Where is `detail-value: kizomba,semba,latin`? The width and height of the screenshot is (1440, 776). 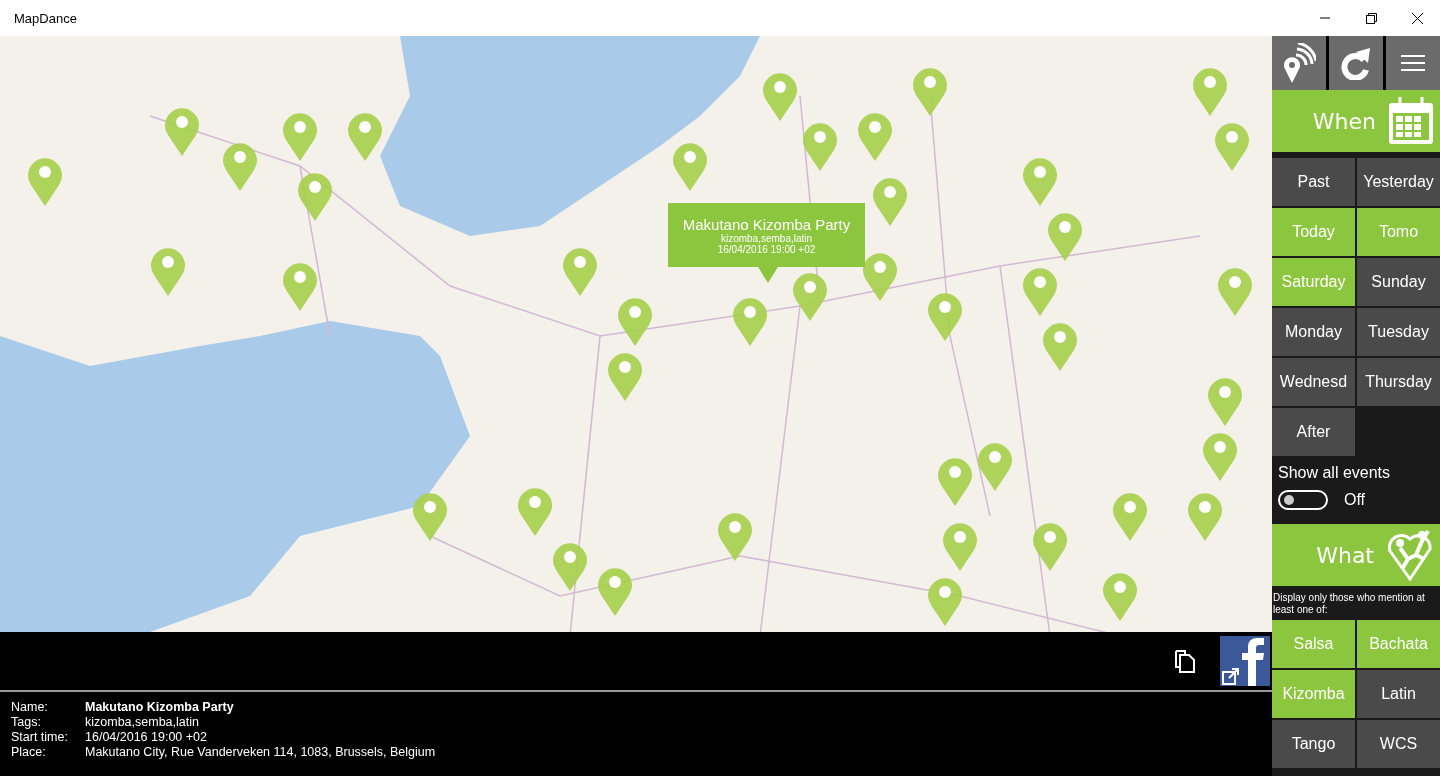 detail-value: kizomba,semba,latin is located at coordinates (142, 722).